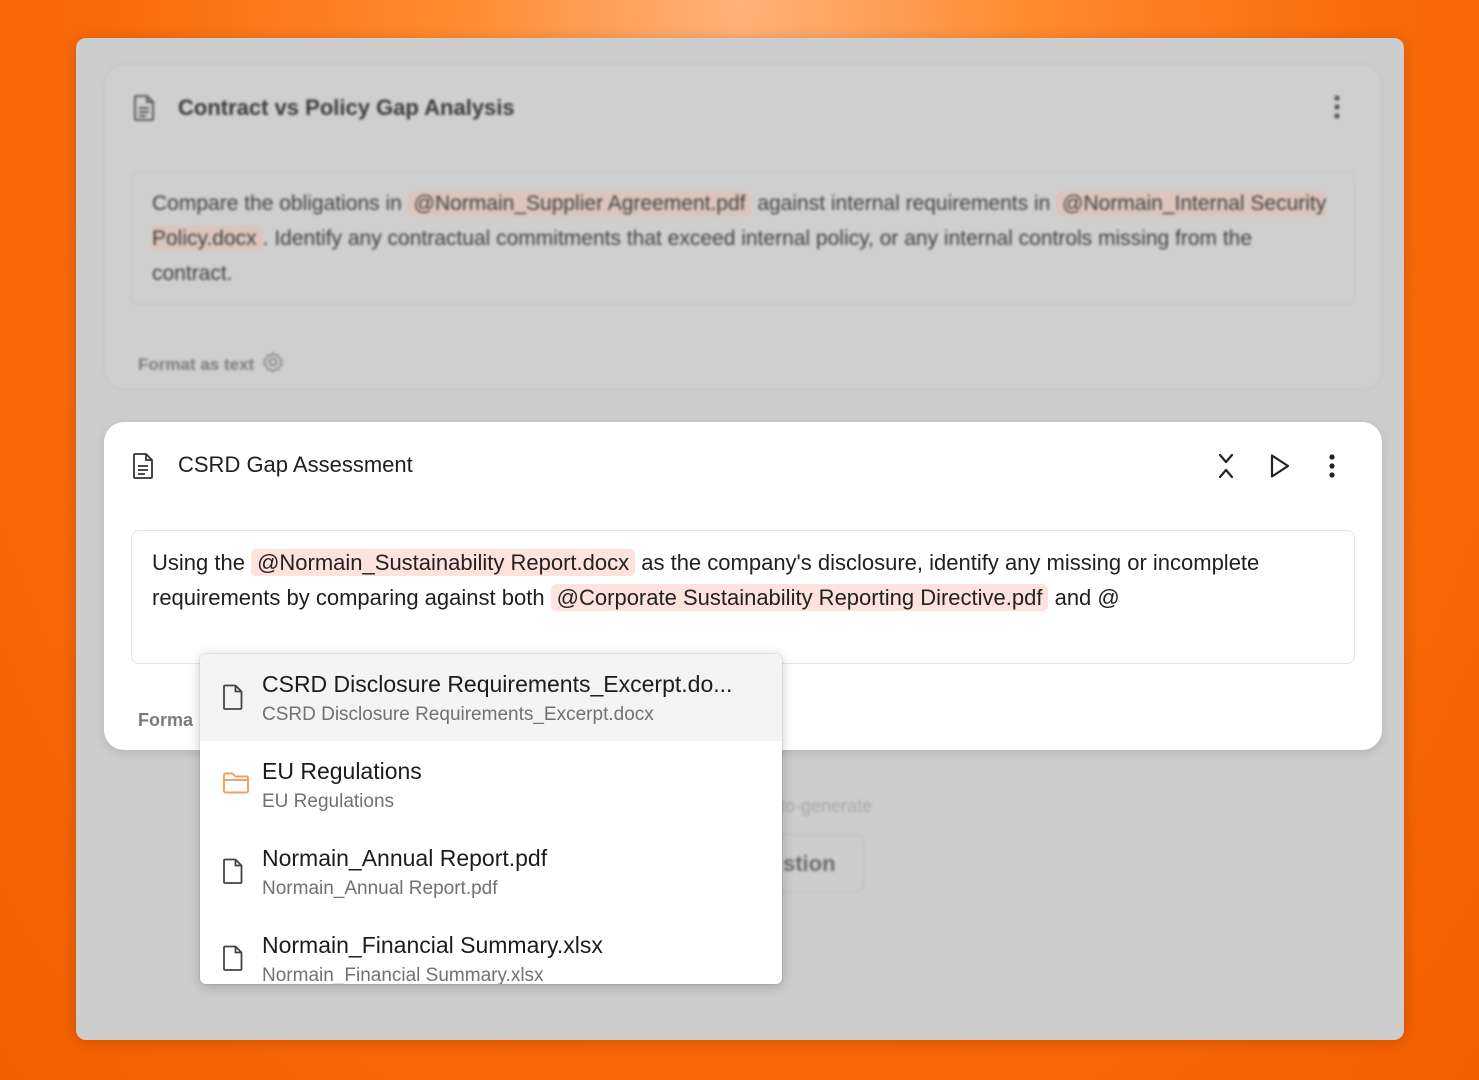 The width and height of the screenshot is (1479, 1080). Describe the element at coordinates (165, 720) in the screenshot. I see `format-option: Forma` at that location.